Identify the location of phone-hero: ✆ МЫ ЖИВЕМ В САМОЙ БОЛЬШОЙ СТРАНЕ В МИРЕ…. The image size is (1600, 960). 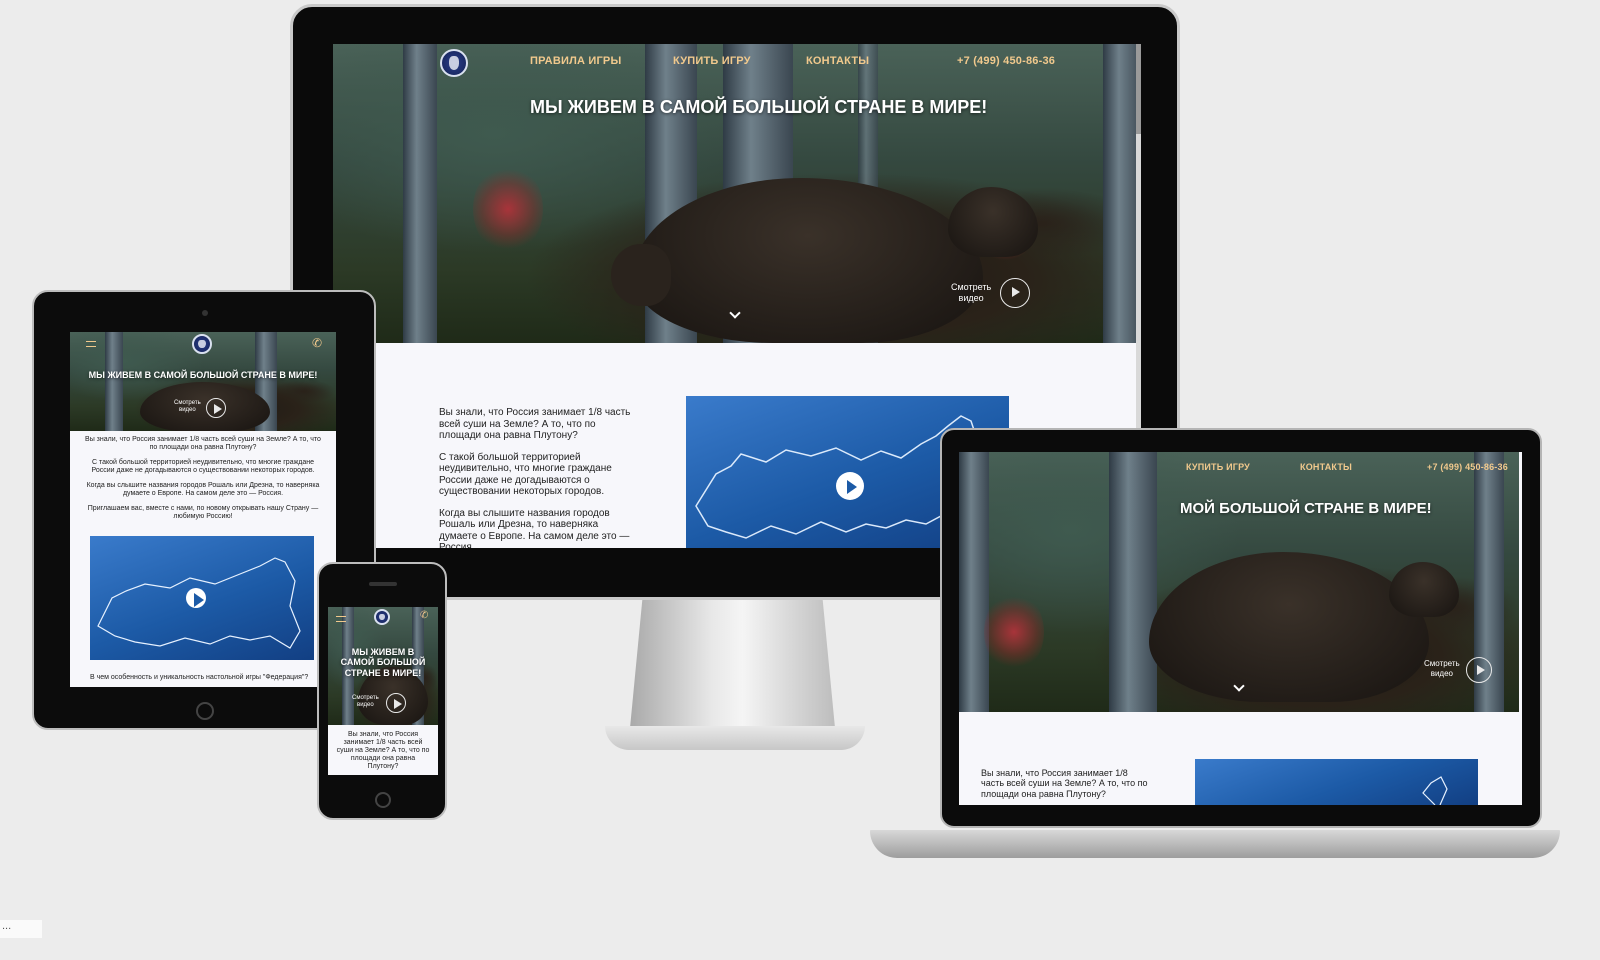
(383, 666).